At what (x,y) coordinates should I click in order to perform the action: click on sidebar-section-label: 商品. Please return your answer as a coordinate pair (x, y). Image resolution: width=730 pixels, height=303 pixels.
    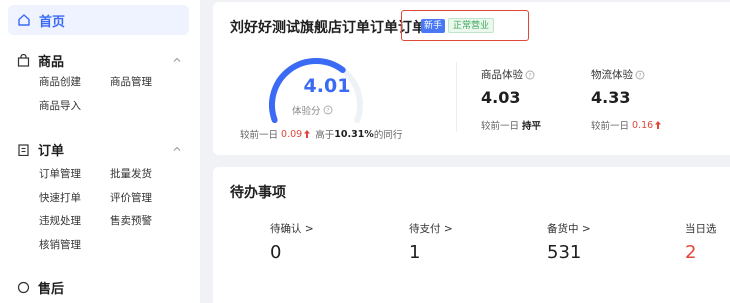
    Looking at the image, I should click on (51, 62).